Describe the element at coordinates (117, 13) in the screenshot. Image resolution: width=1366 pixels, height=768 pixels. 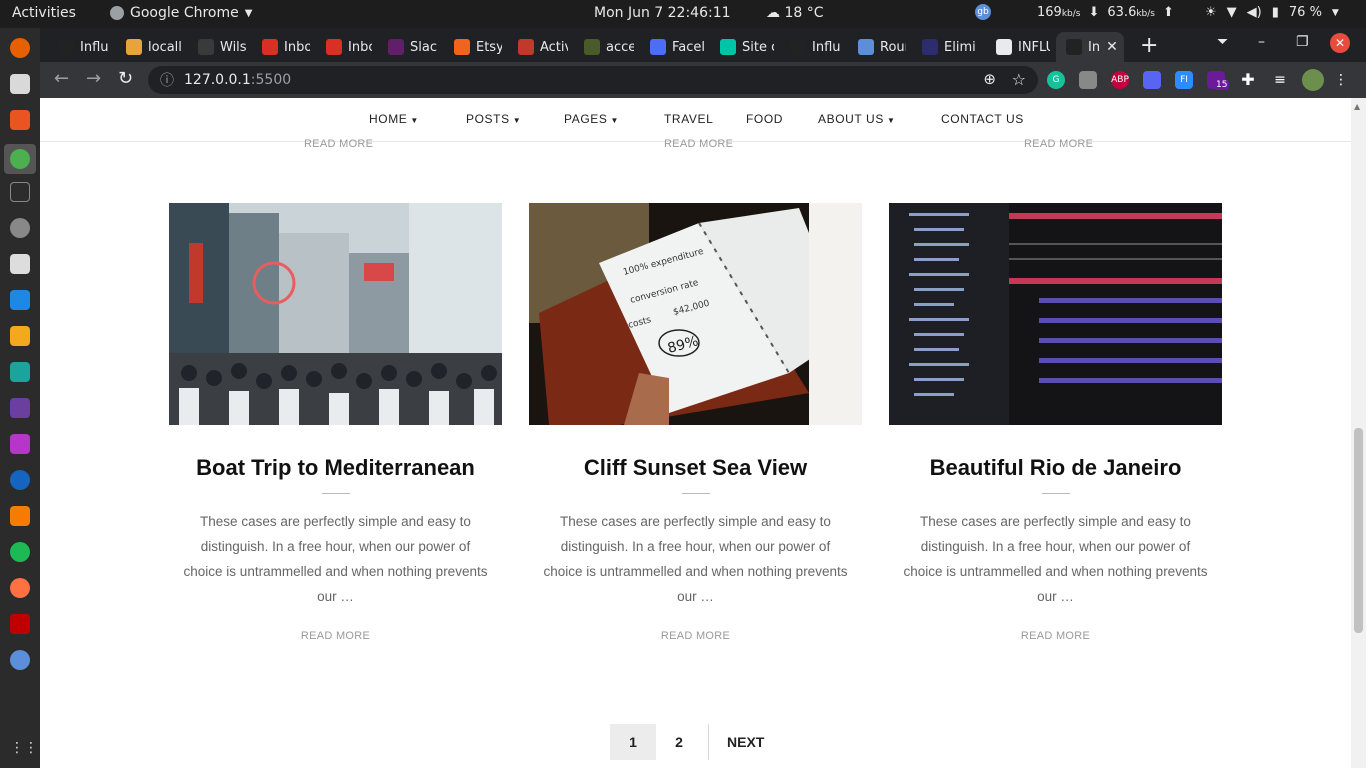
I see `chrome-app-icon` at that location.